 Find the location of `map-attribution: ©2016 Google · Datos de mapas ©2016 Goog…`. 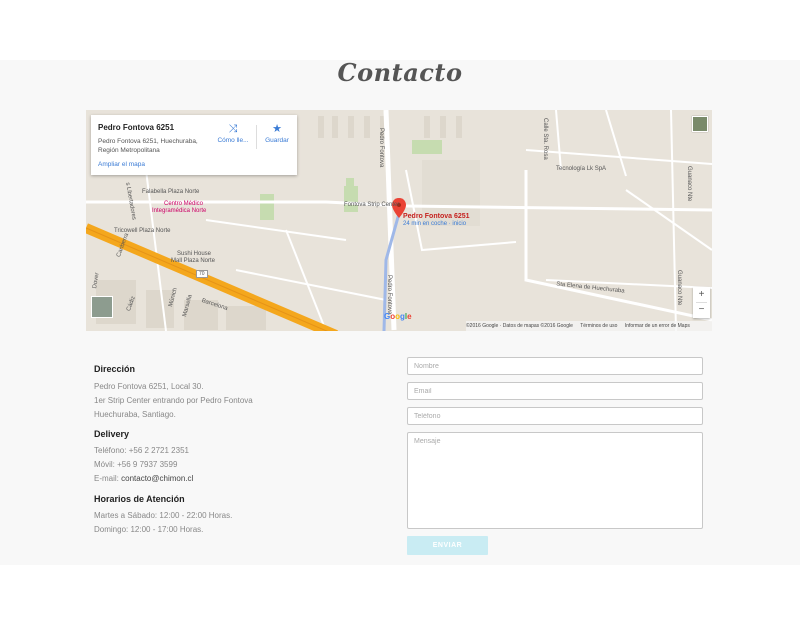

map-attribution: ©2016 Google · Datos de mapas ©2016 Goog… is located at coordinates (589, 326).